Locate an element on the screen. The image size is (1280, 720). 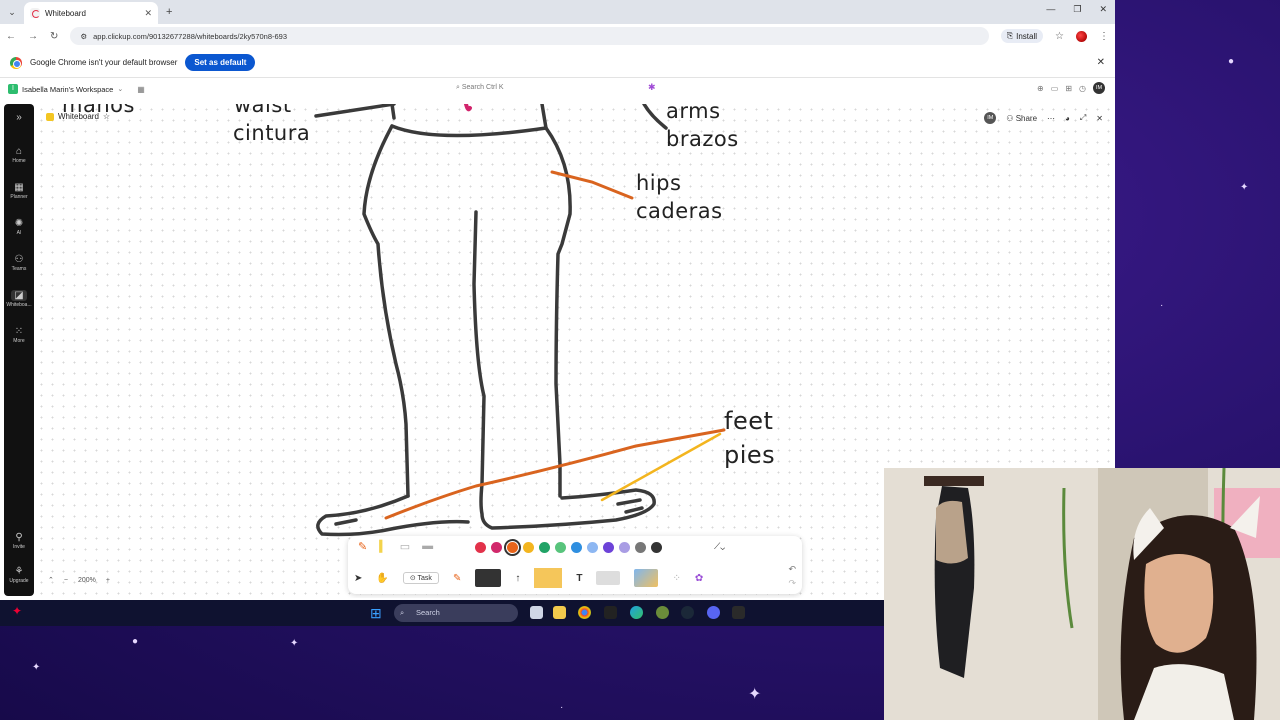
file-explorer-icon is located at coordinates (559, 612).